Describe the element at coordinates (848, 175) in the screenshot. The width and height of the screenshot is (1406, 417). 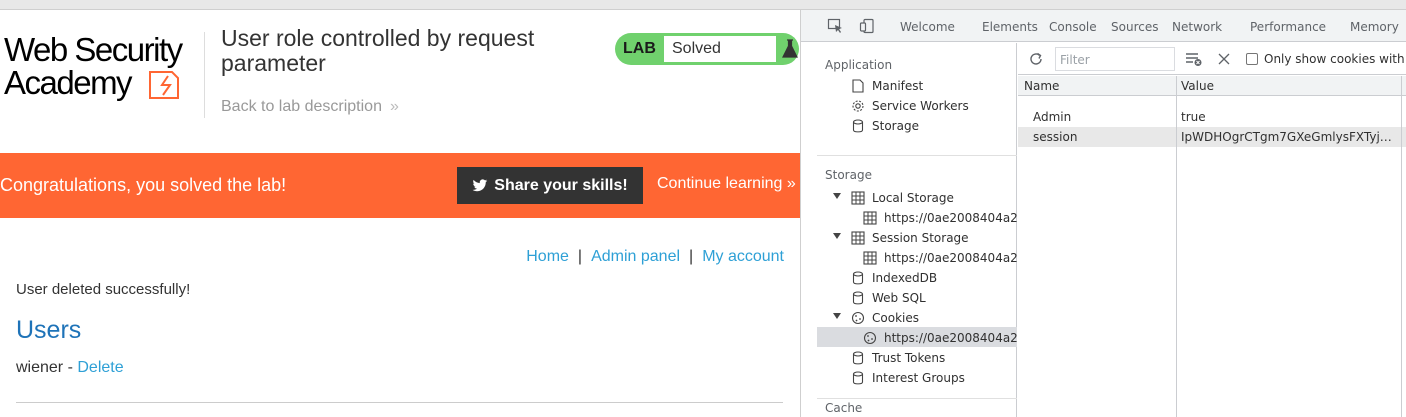
I see `storage-section-heading: Storage` at that location.